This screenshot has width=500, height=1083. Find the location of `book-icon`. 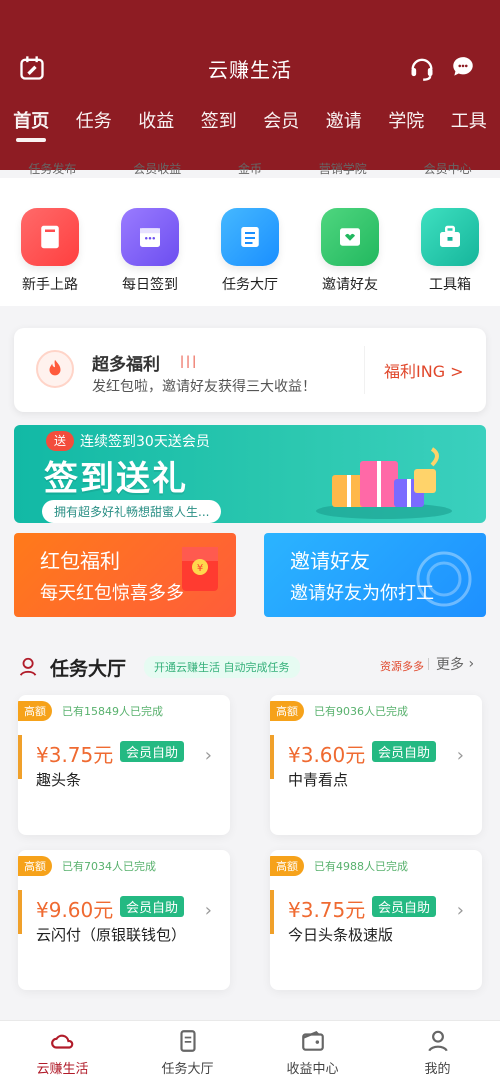

book-icon is located at coordinates (50, 237).